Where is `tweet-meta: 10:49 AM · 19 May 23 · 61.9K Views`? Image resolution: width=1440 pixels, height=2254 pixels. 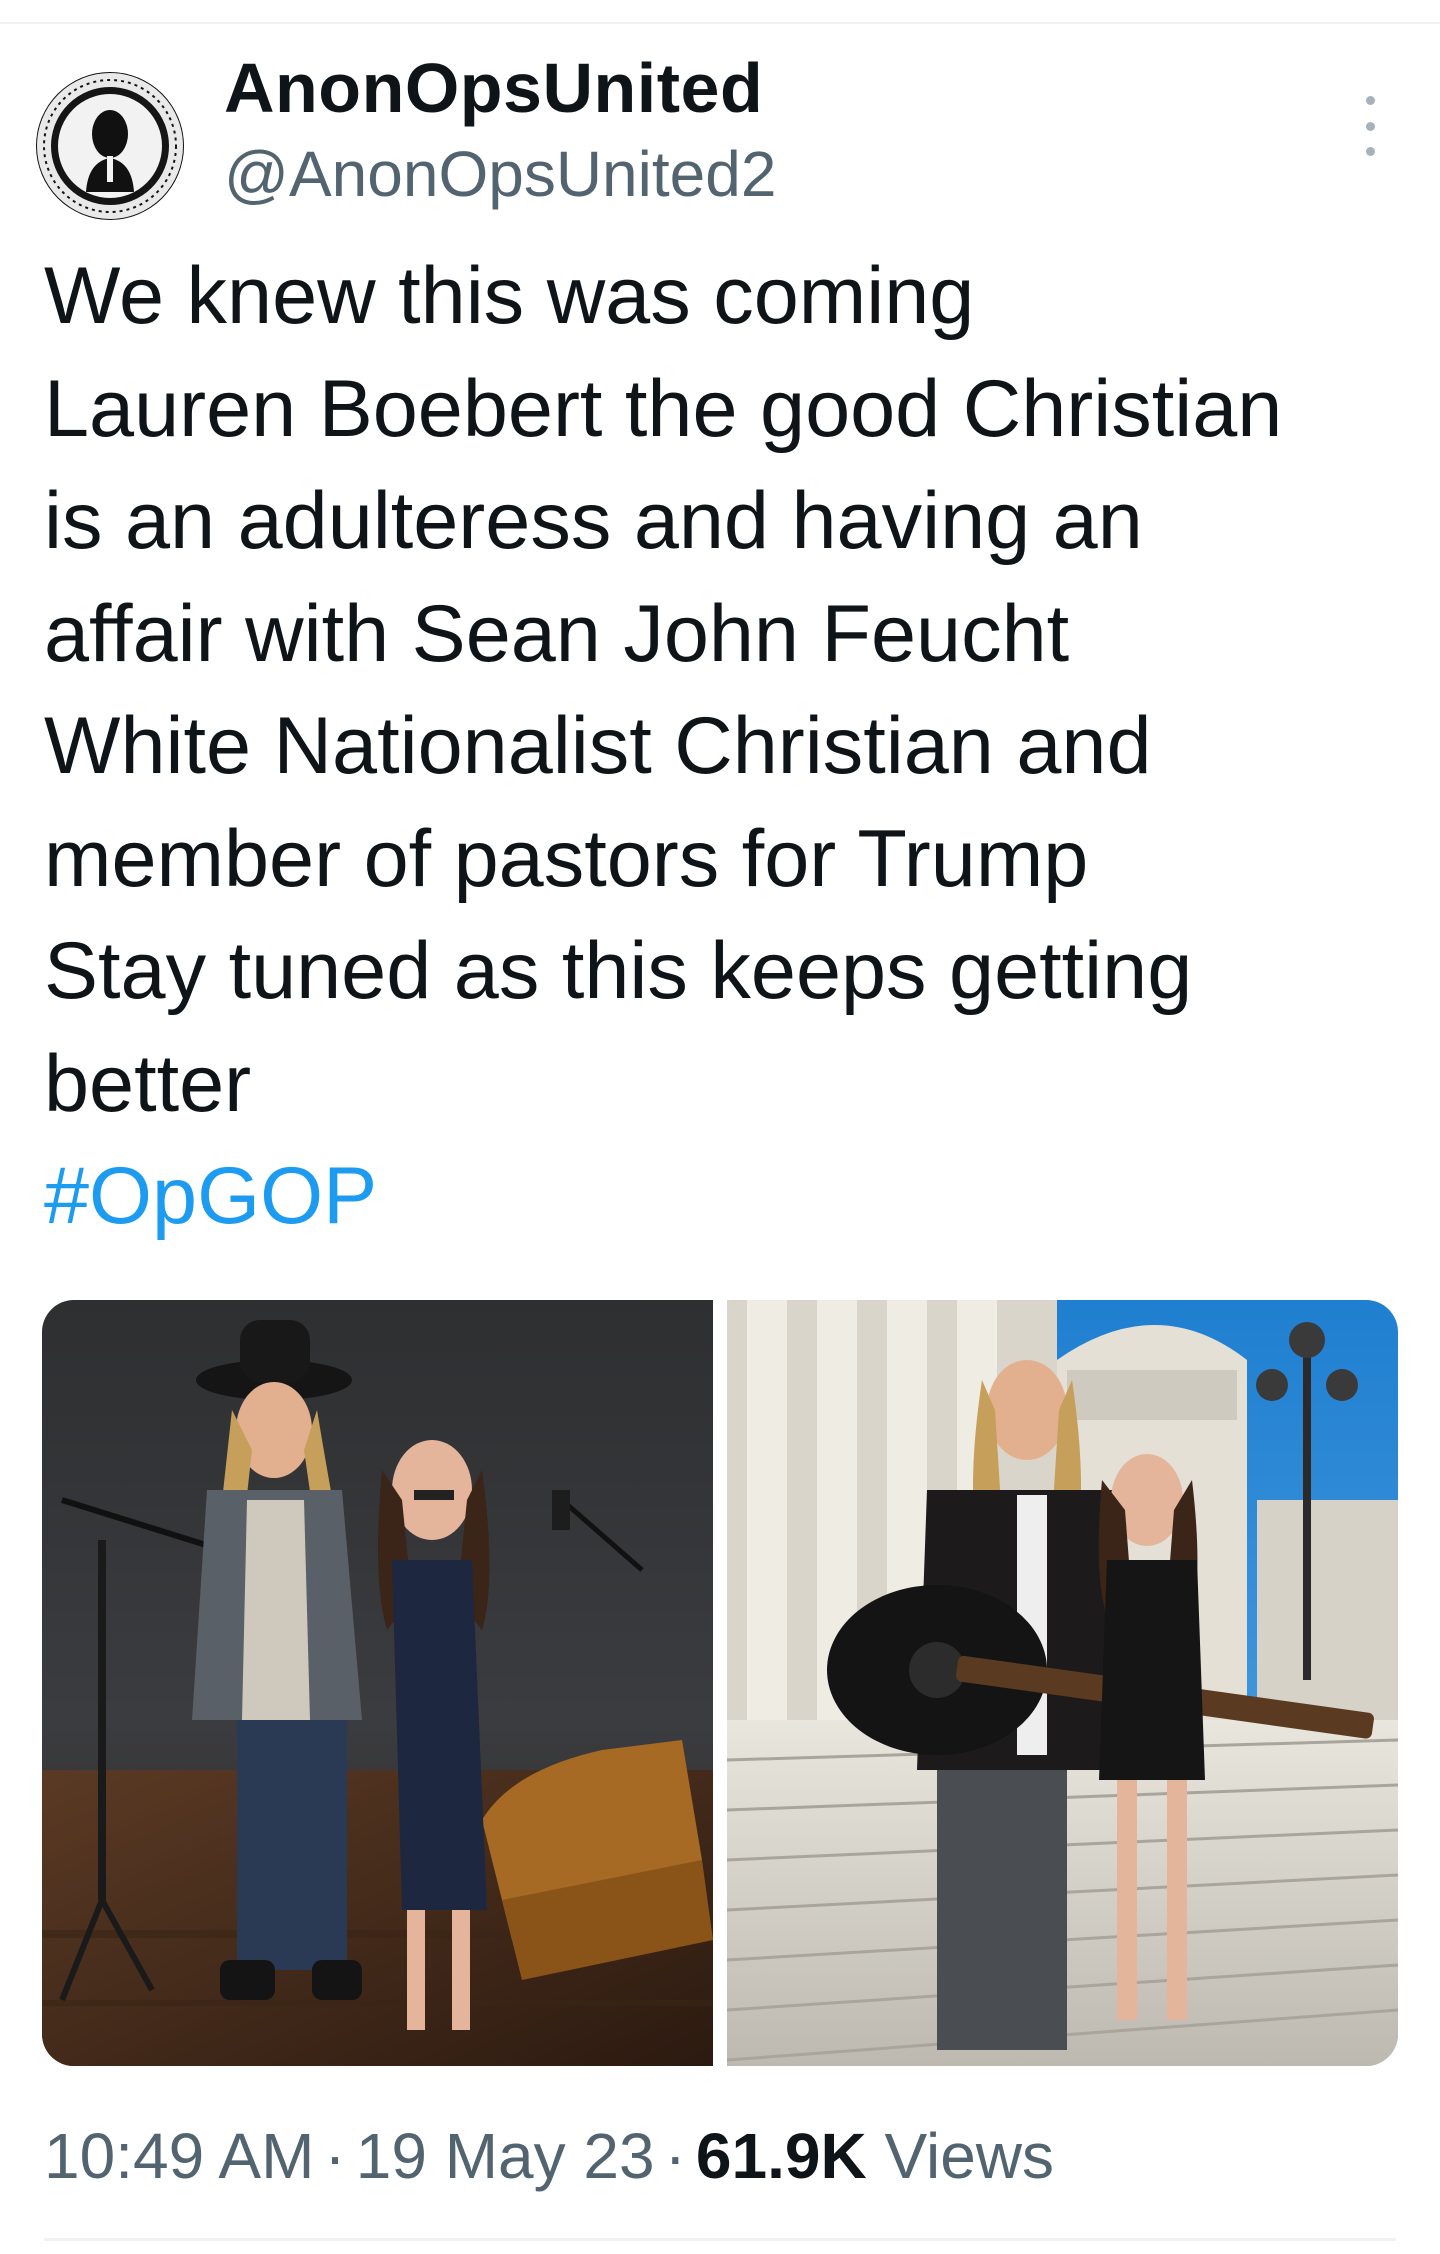 tweet-meta: 10:49 AM · 19 May 23 · 61.9K Views is located at coordinates (549, 2156).